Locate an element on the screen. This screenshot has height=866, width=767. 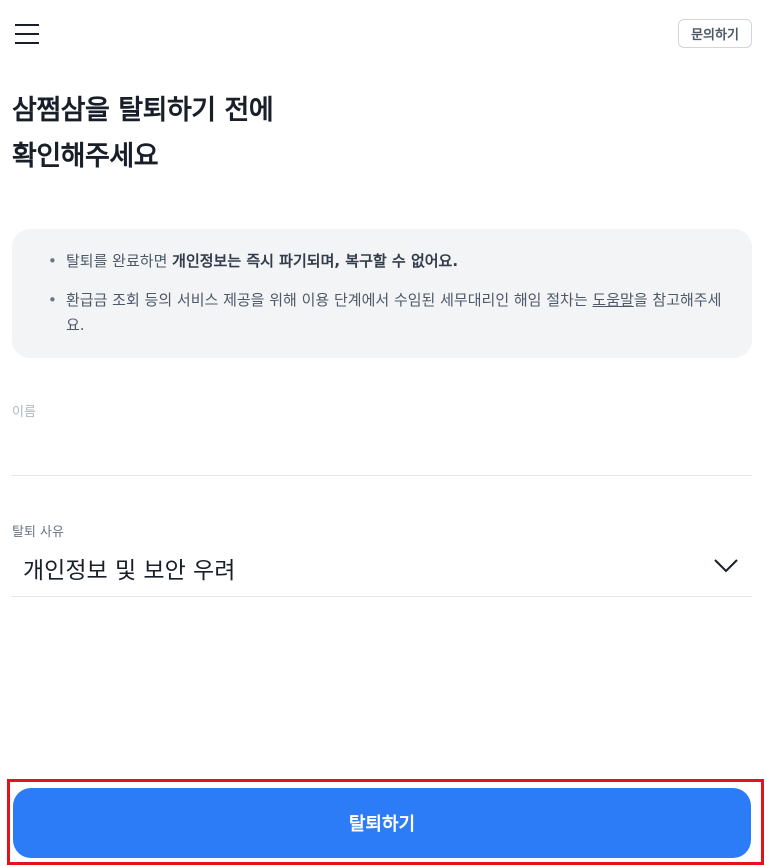
page-title: 삼쩜삼을 탈퇴하기 전에 확인해주세요 is located at coordinates (143, 134).